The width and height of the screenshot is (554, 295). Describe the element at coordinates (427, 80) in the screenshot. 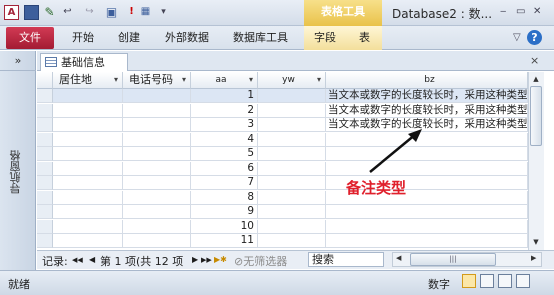

I see `column-header-bz: bz` at that location.